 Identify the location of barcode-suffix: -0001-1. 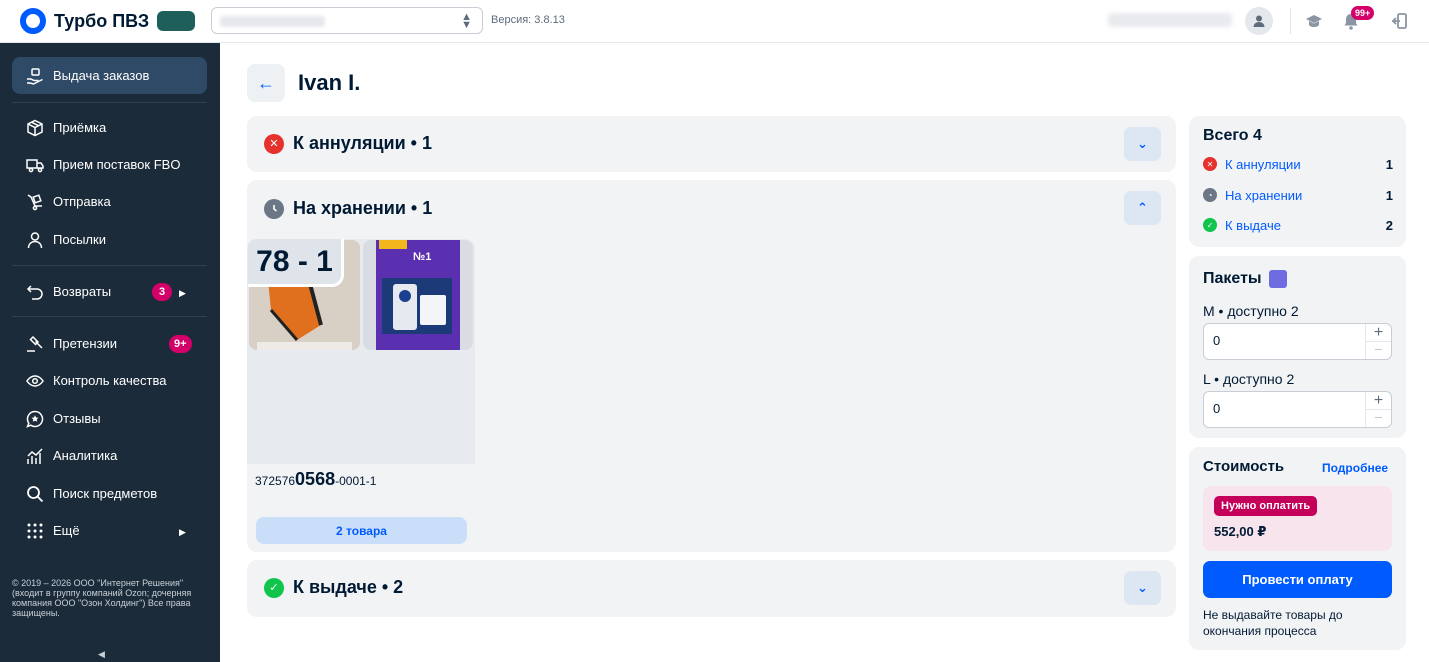
(356, 481).